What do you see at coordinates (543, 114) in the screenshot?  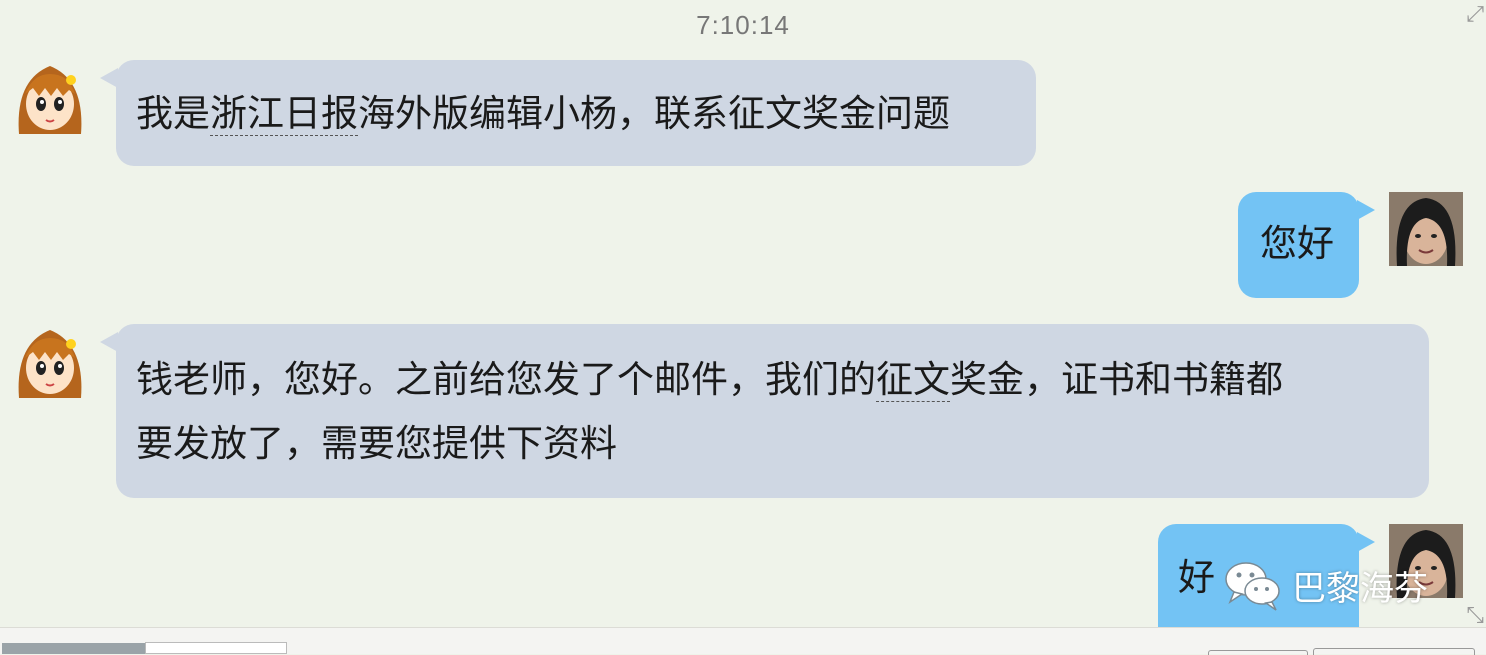 I see `message-text: 我是浙江日报海外版编辑小杨，联系征文奖金问题` at bounding box center [543, 114].